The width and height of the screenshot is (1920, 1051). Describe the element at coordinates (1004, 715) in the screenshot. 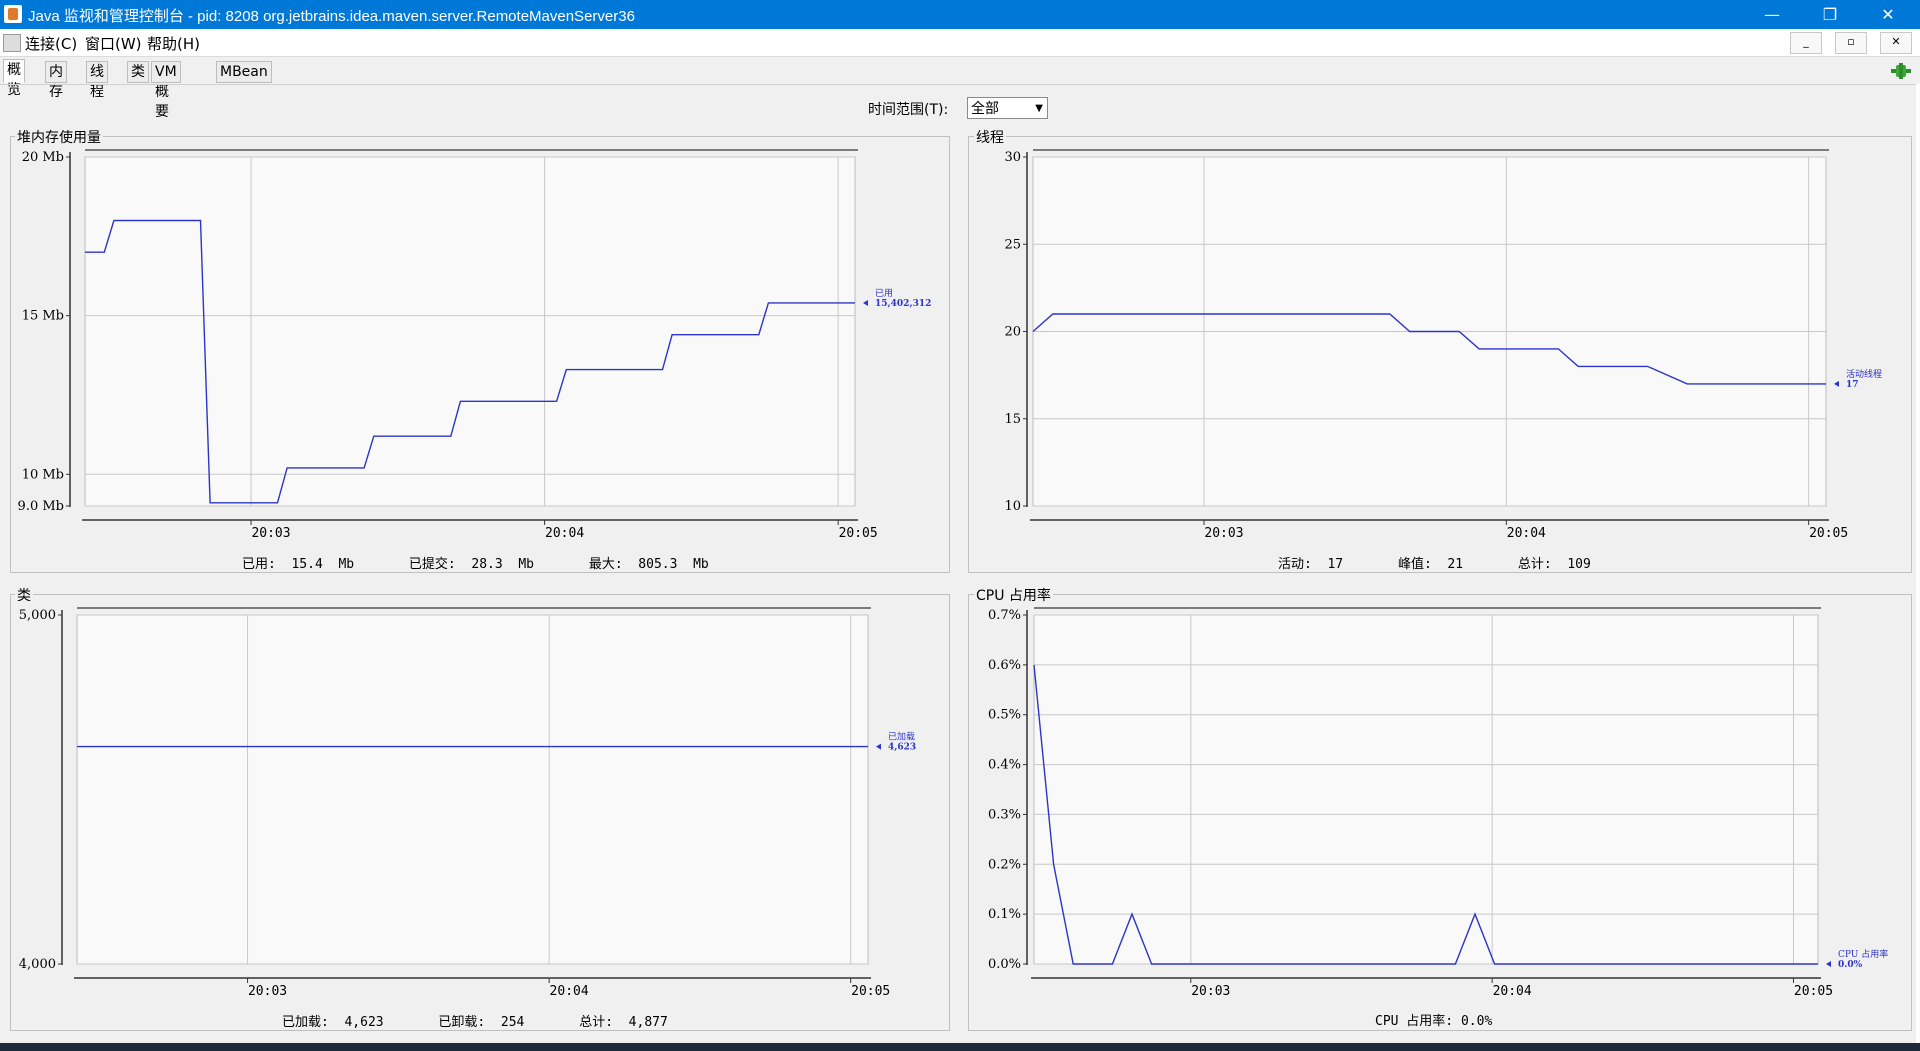

I see `y-tick-label: 0.5%` at that location.